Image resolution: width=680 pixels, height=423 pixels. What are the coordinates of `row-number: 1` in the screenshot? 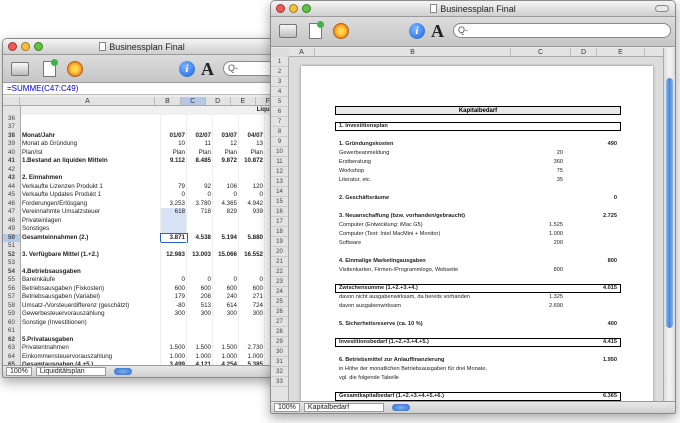 It's located at (279, 62).